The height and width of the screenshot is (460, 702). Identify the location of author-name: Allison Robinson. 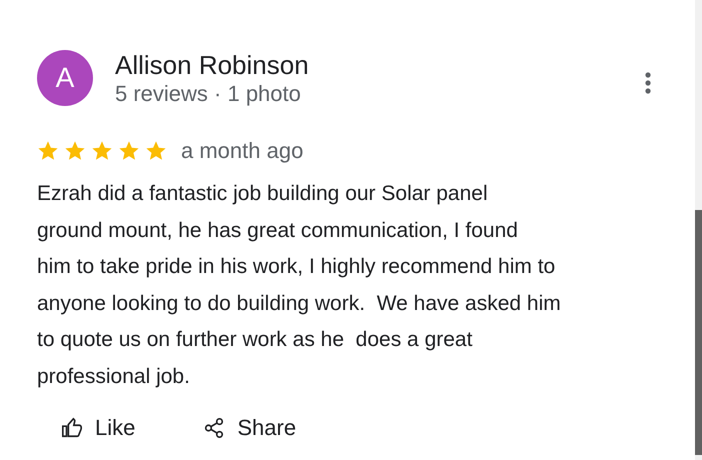
(380, 65).